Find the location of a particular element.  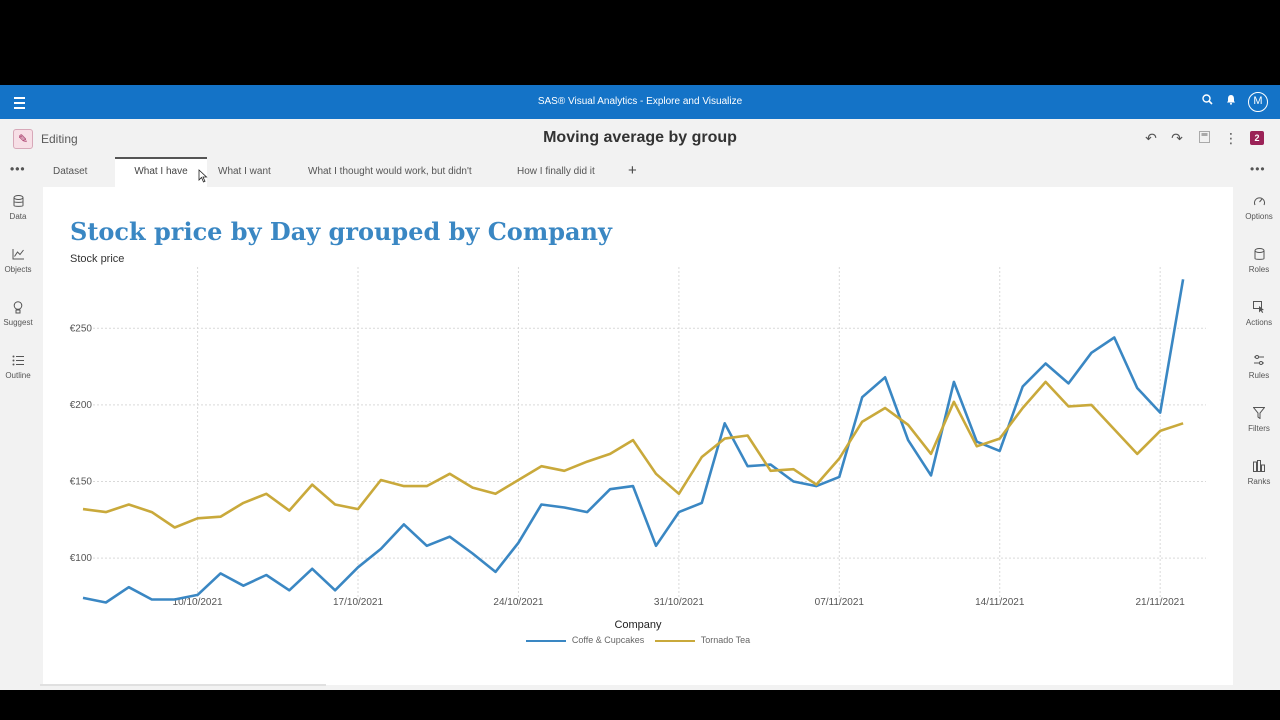

right-pane-options: Options is located at coordinates (1259, 208).